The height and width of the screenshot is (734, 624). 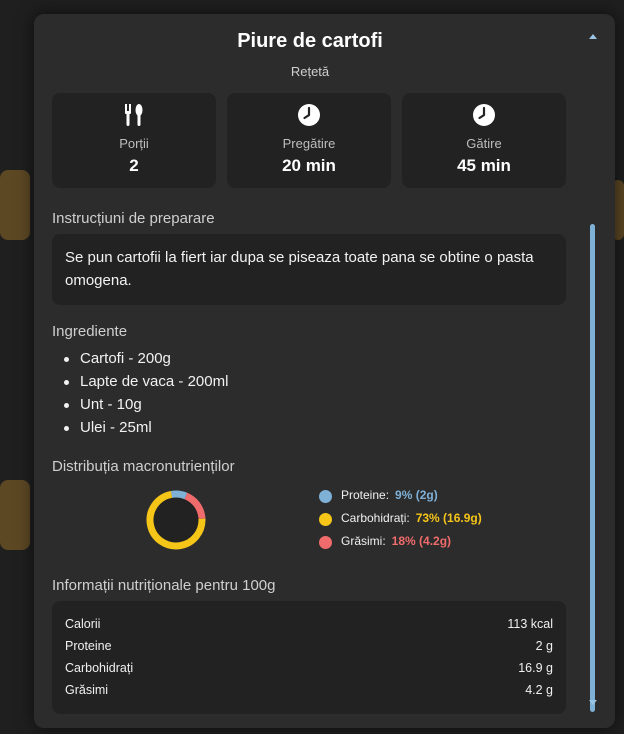 What do you see at coordinates (134, 143) in the screenshot?
I see `stat-label: Porții` at bounding box center [134, 143].